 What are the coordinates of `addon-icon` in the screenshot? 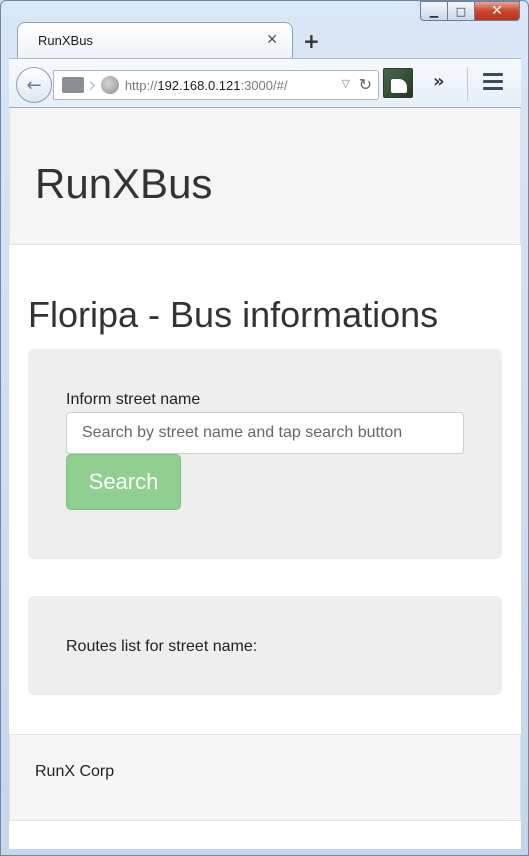 It's located at (398, 83).